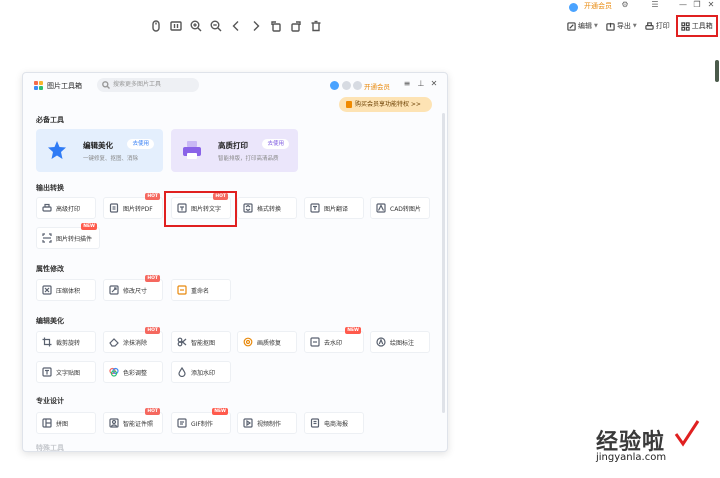  I want to click on annotate-icon, so click(381, 342).